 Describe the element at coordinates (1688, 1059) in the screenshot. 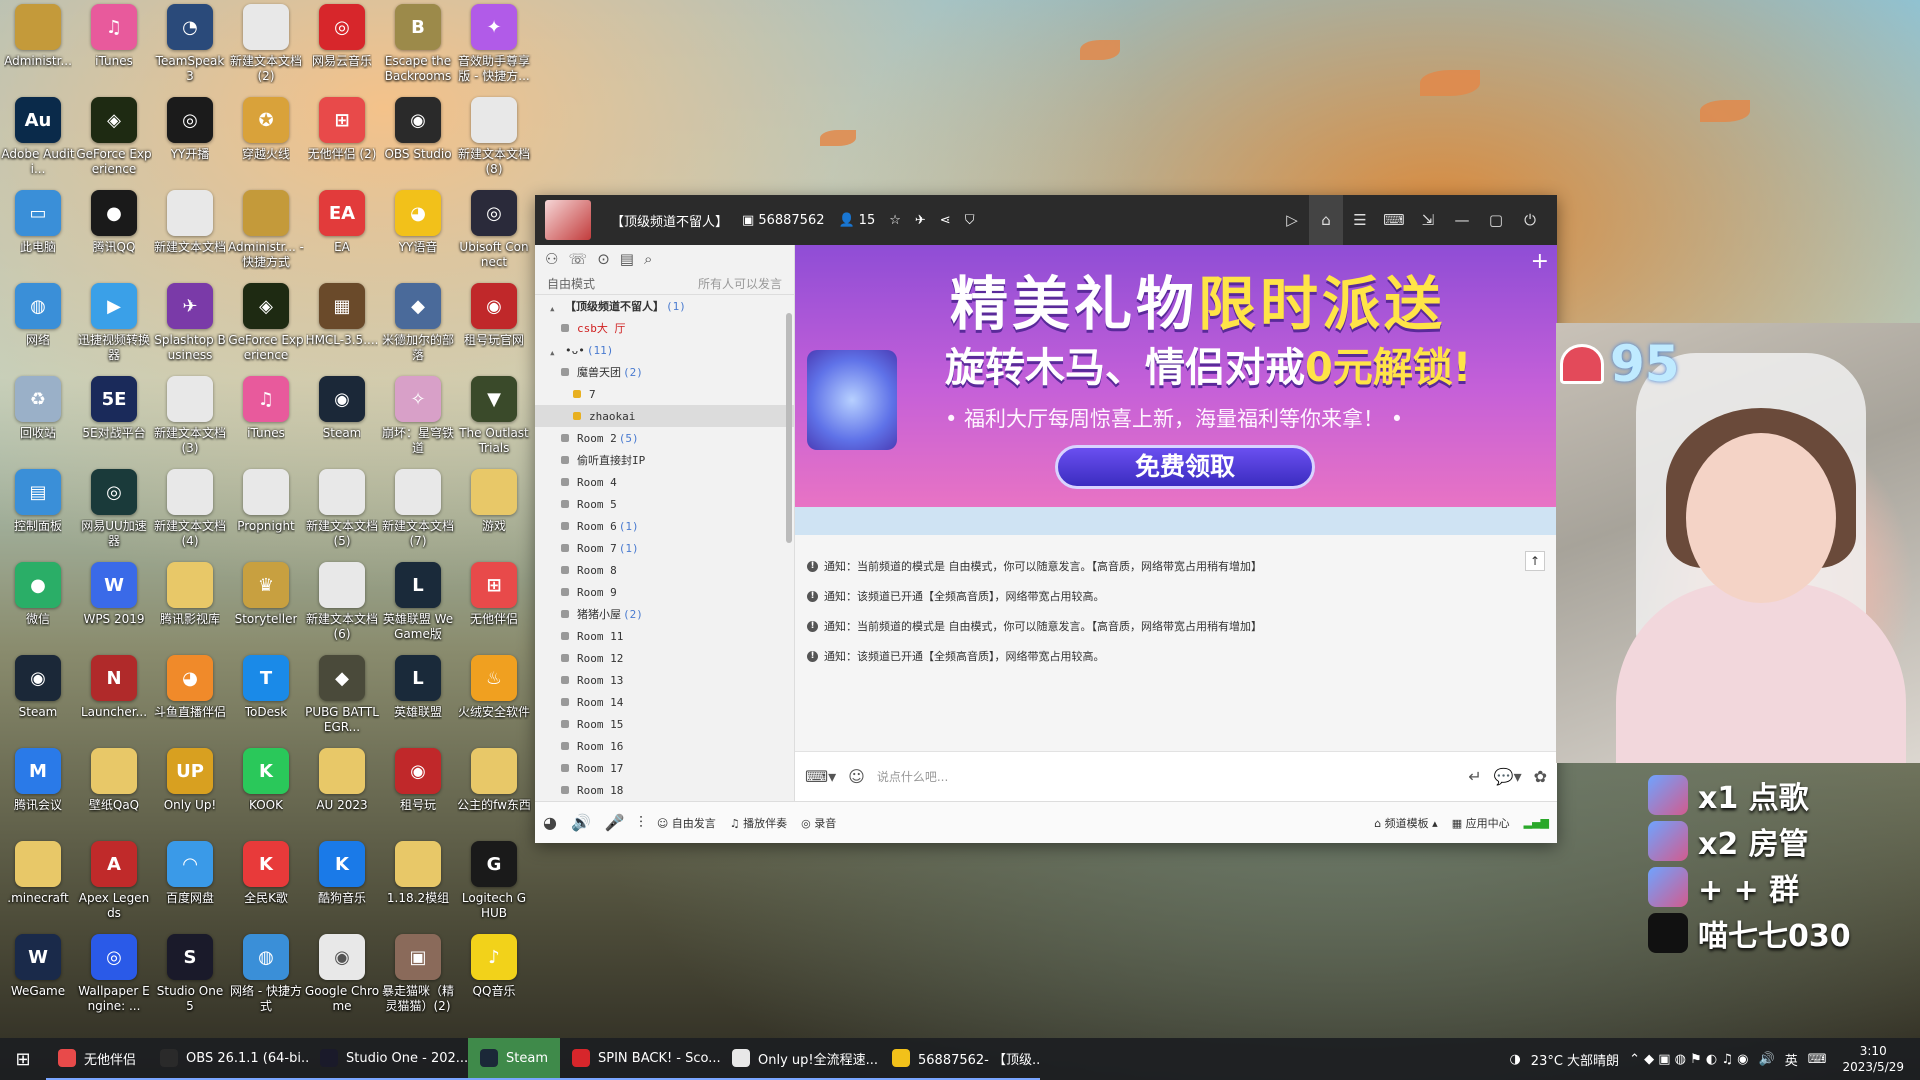

I see `tray-icons: ⌃ ◆ ▣ ◍ ⚑ ◐ ♫ ◉` at that location.